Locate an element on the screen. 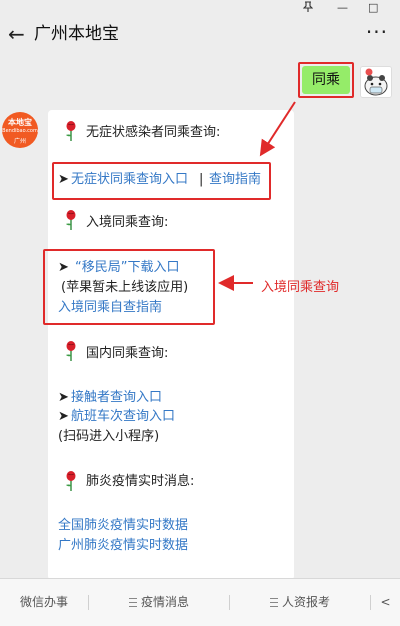  menu-label: 人资报考 is located at coordinates (305, 602).